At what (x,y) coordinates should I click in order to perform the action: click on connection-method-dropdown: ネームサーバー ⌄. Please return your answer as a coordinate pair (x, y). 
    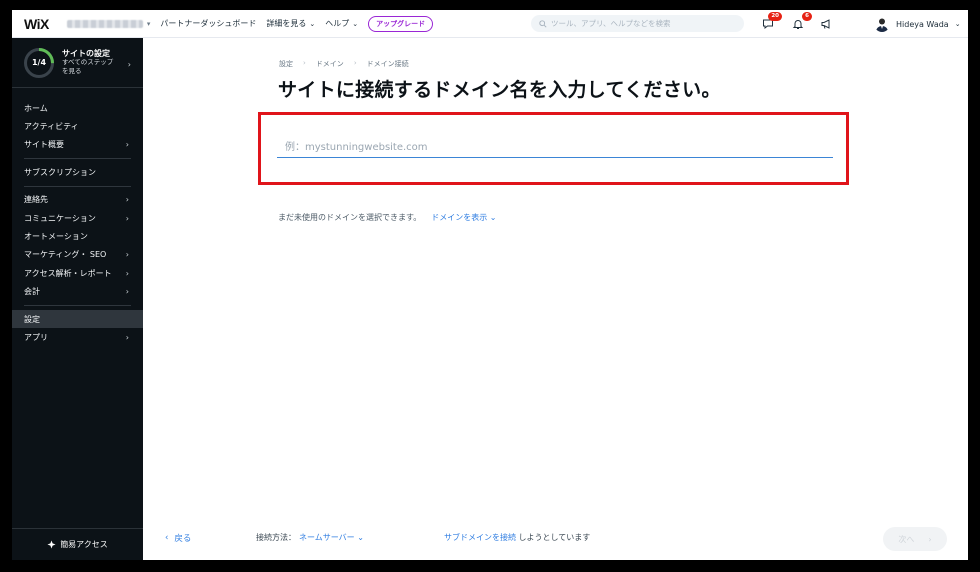
    Looking at the image, I should click on (331, 537).